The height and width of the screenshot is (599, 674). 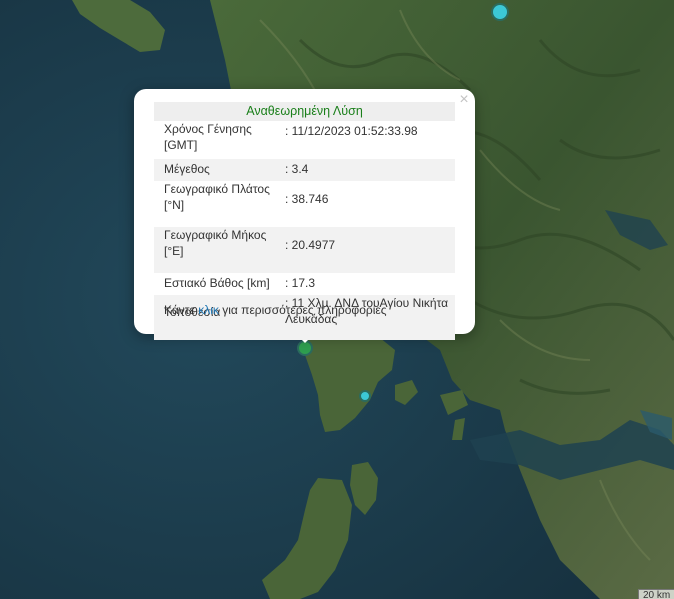 I want to click on location-label: Τοποθεσία, so click(x=214, y=317).